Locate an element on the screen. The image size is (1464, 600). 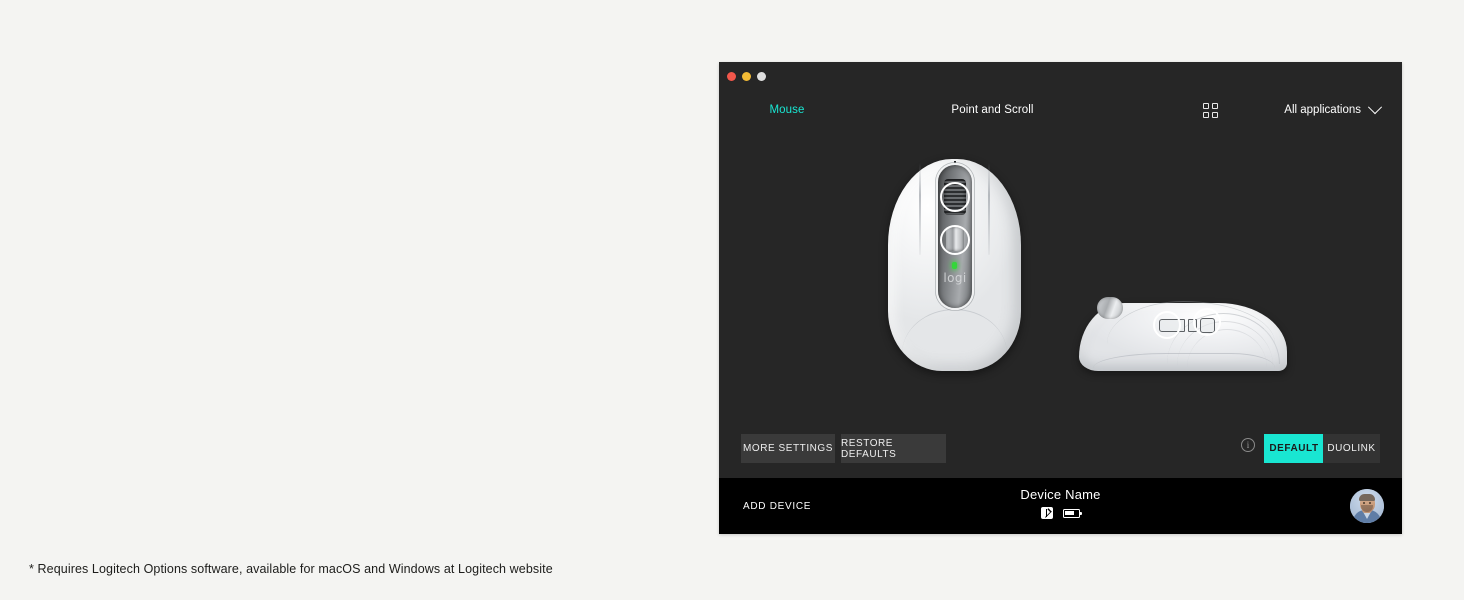
device-bar: ADD DEVICE Device Name is located at coordinates (1060, 506).